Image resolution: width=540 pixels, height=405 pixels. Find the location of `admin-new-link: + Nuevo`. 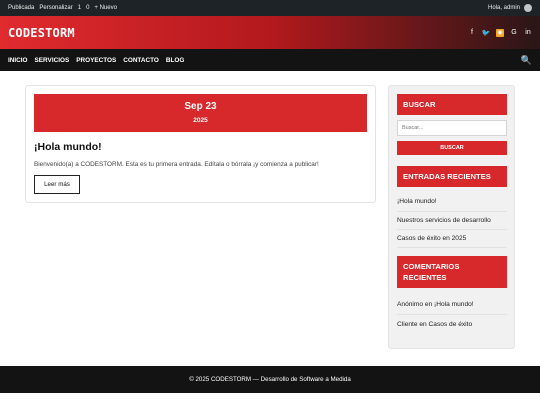

admin-new-link: + Nuevo is located at coordinates (105, 8).